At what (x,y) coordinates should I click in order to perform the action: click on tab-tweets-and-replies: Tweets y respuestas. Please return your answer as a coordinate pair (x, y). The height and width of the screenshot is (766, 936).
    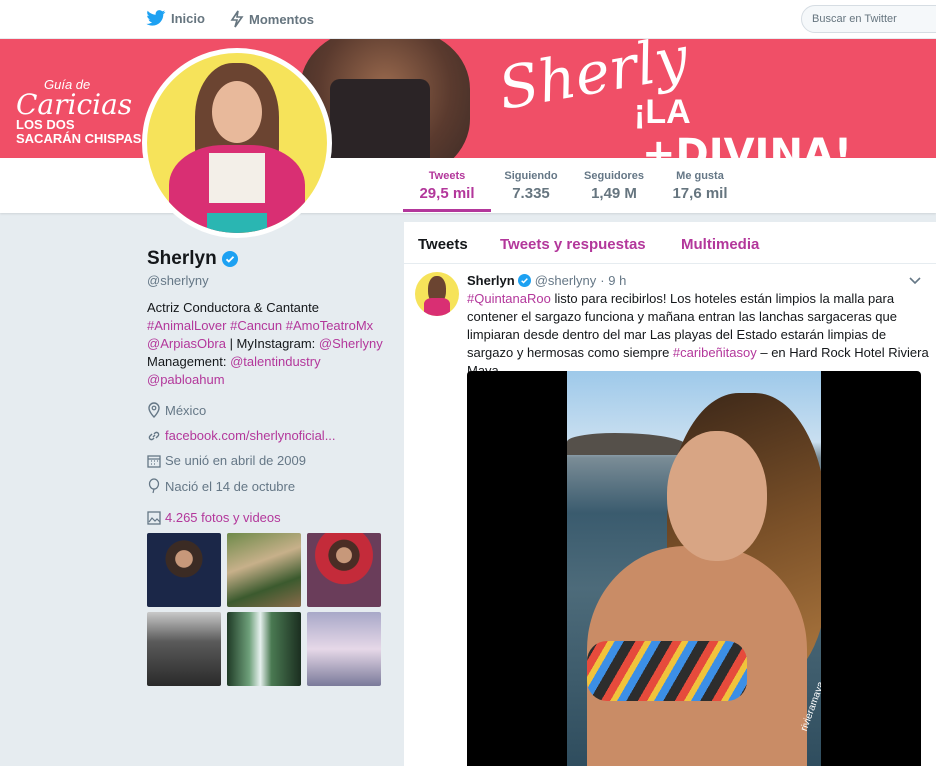
    Looking at the image, I should click on (573, 244).